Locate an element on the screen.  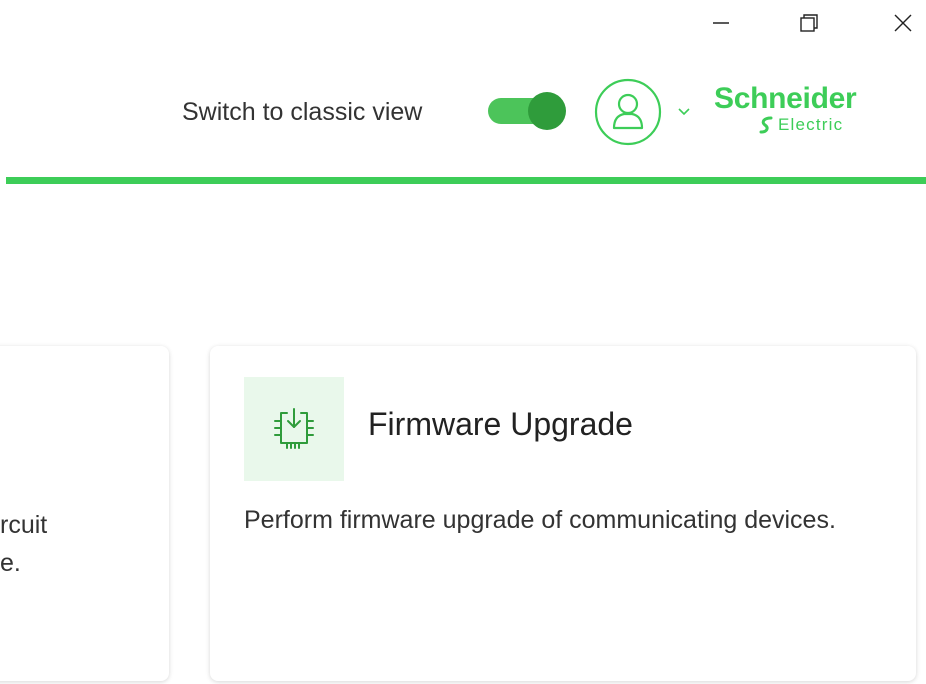
restore-icon is located at coordinates (809, 23).